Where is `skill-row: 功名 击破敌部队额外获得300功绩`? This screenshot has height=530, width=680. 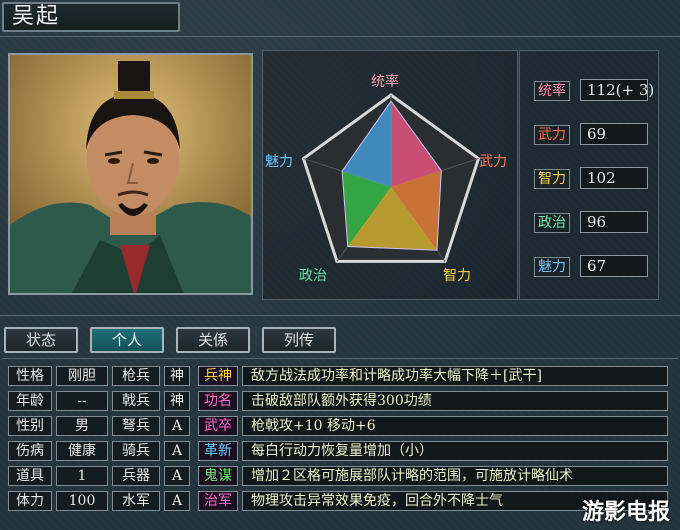 skill-row: 功名 击破敌部队额外获得300功绩 is located at coordinates (433, 402).